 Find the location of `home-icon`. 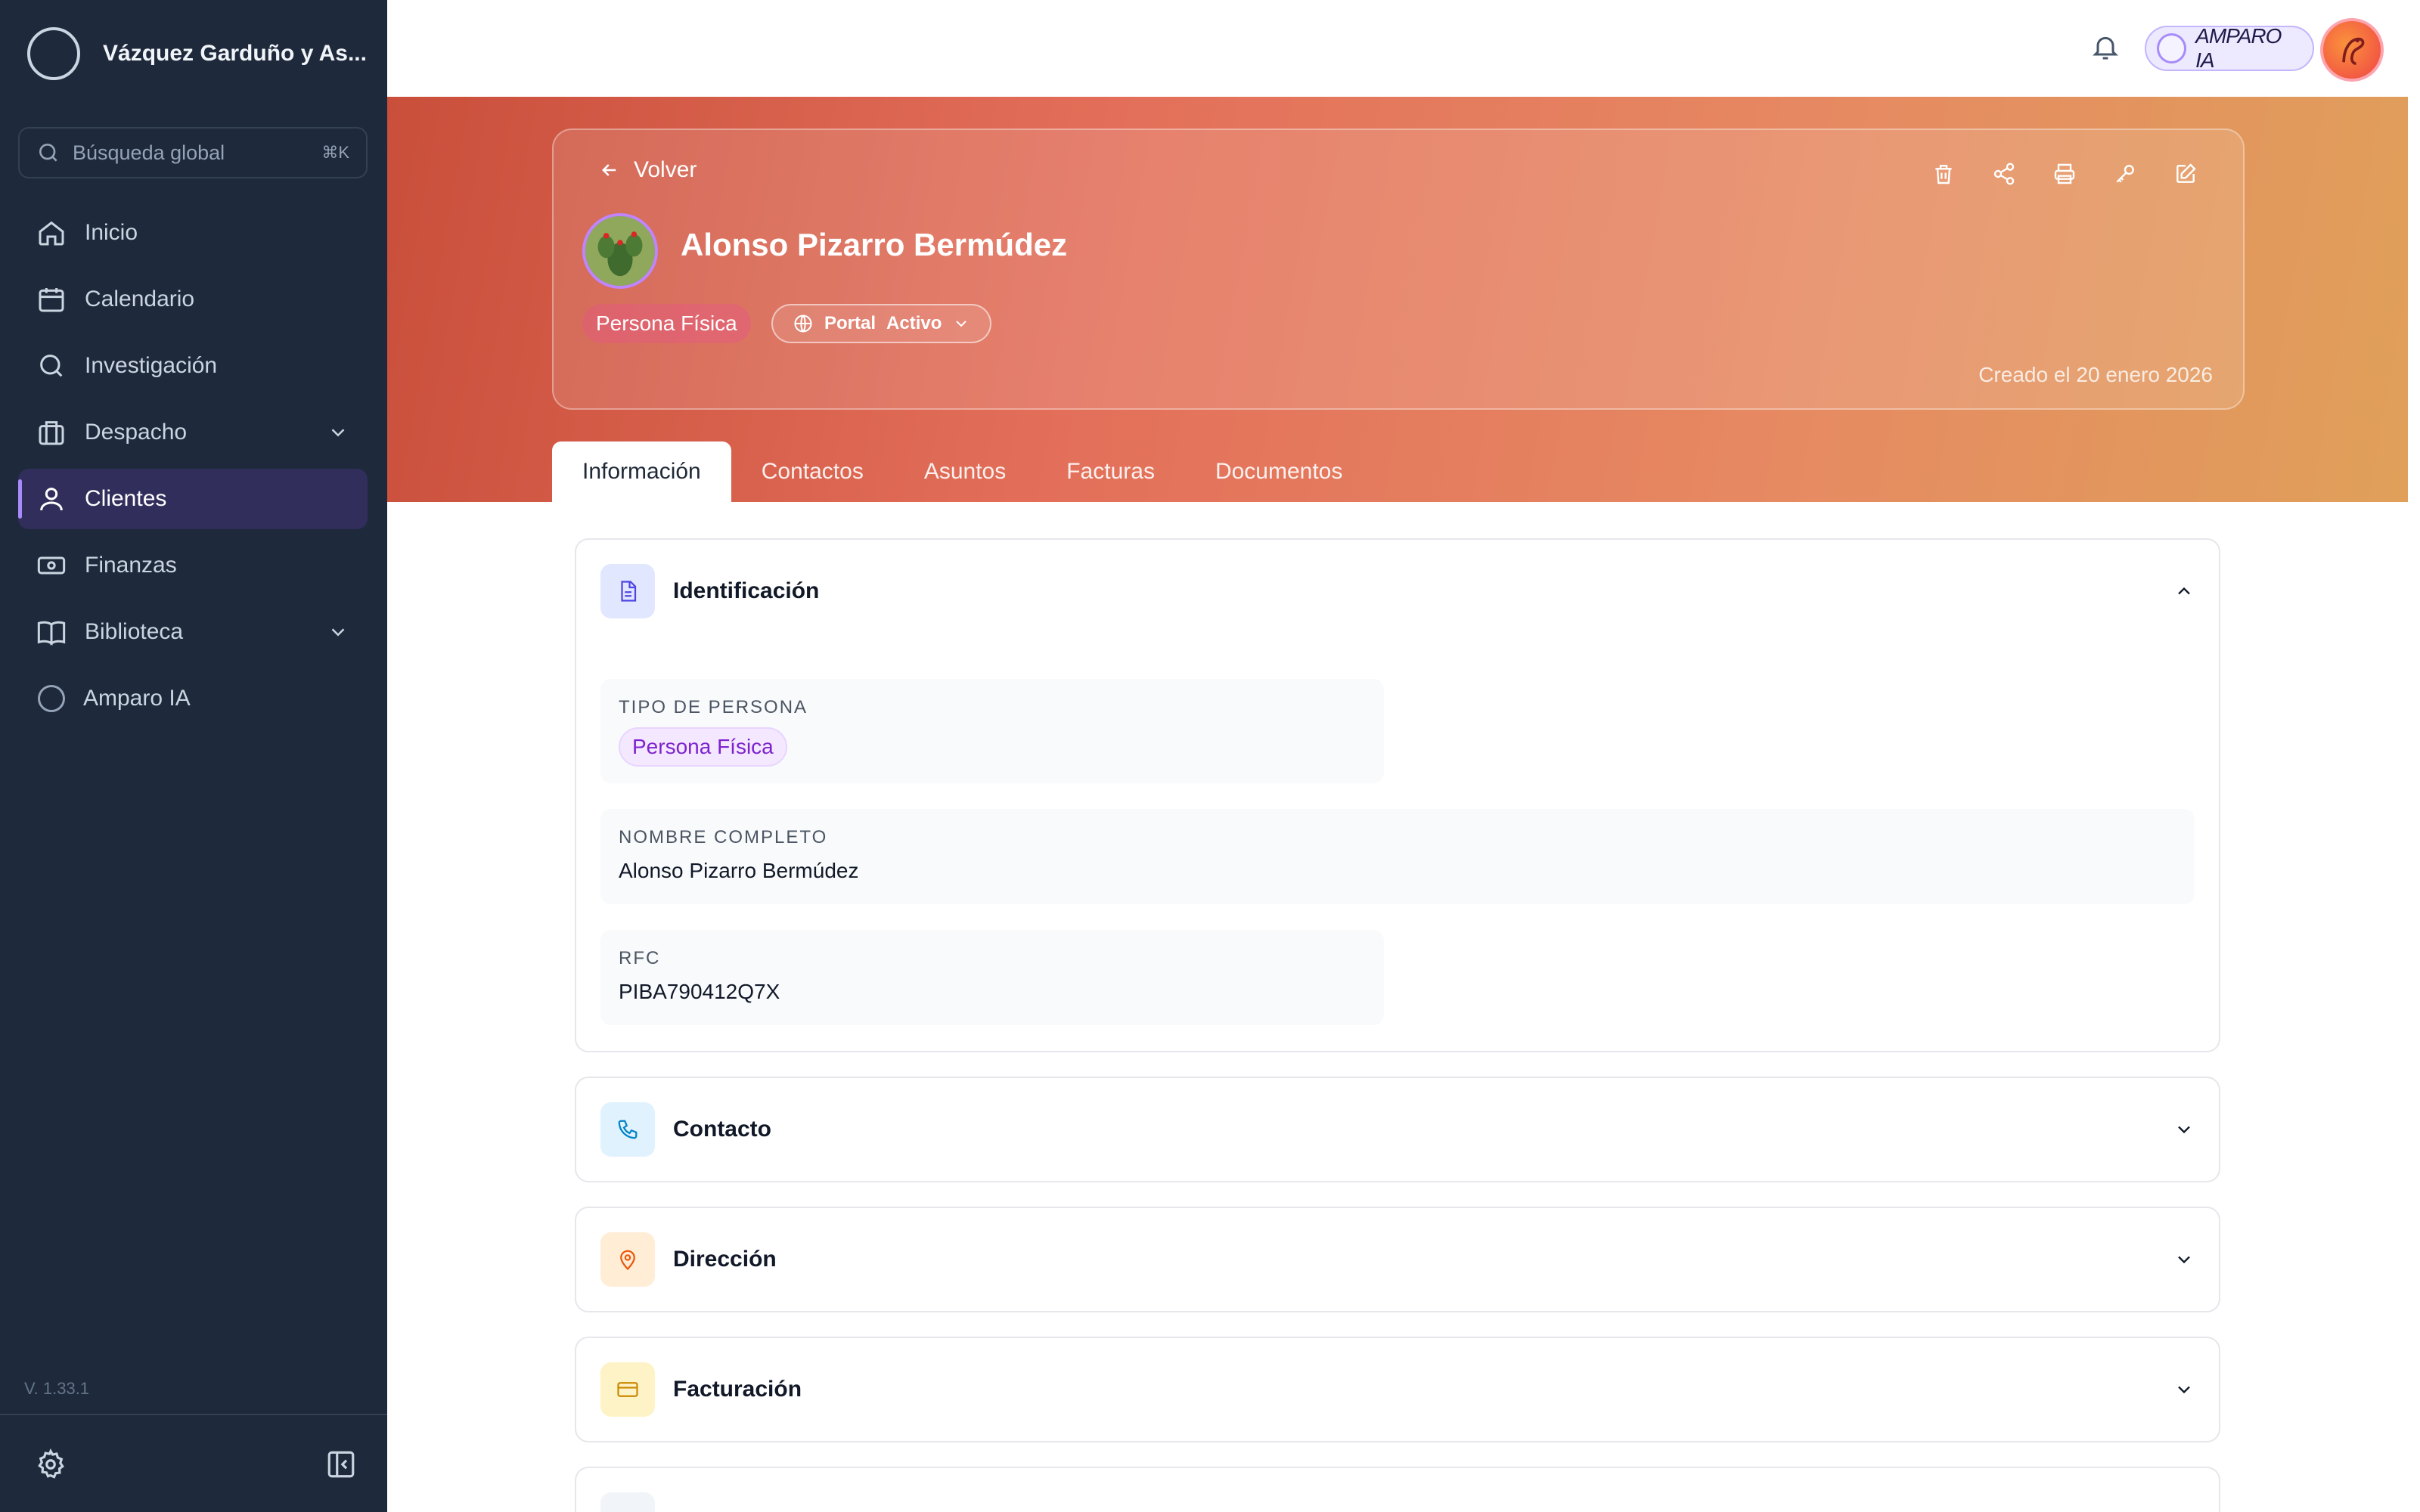

home-icon is located at coordinates (51, 233).